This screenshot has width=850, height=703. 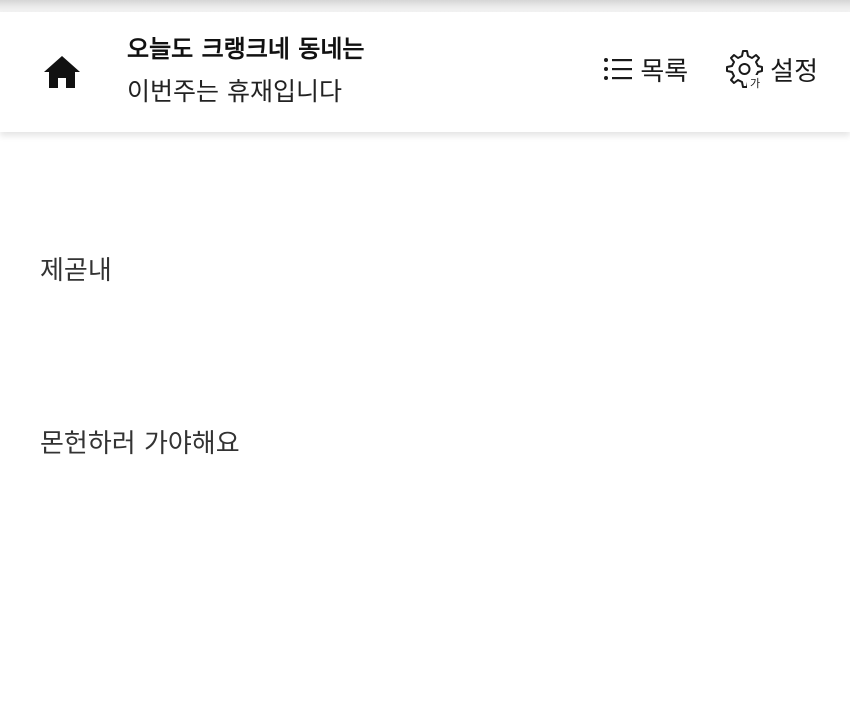 I want to click on home-button, so click(x=62, y=72).